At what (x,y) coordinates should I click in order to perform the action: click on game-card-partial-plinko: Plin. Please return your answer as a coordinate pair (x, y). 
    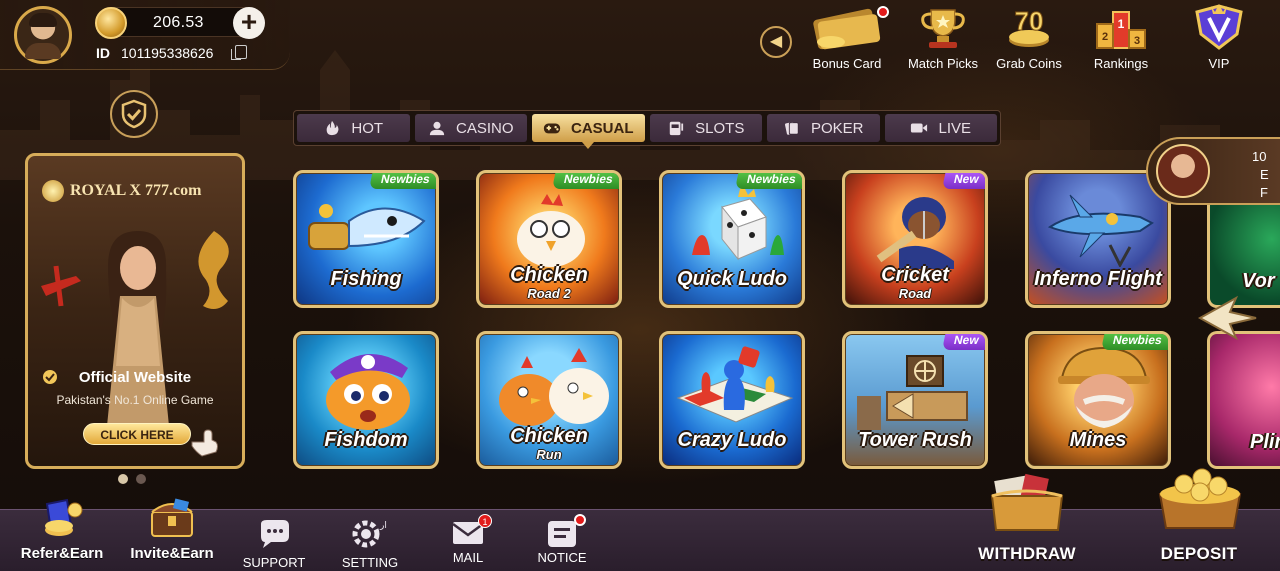
    Looking at the image, I should click on (1243, 400).